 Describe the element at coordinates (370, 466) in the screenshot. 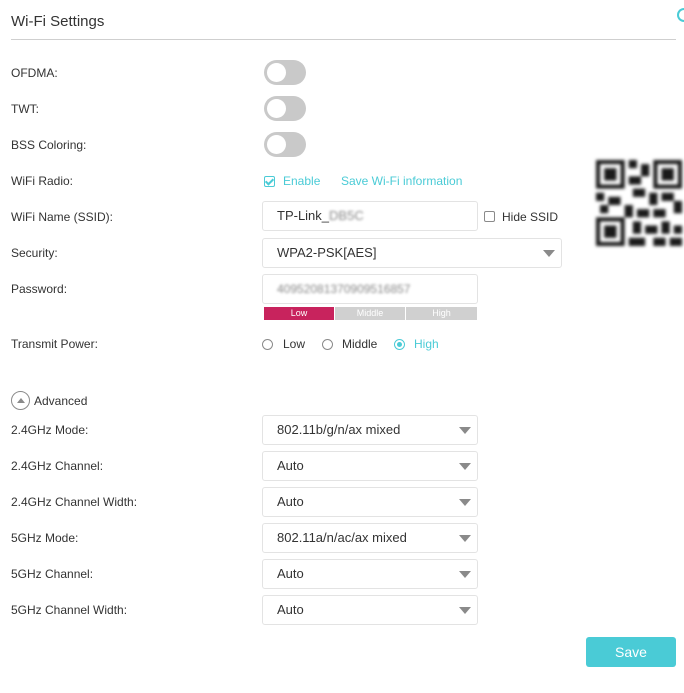

I see `channel-24-select: Auto` at that location.